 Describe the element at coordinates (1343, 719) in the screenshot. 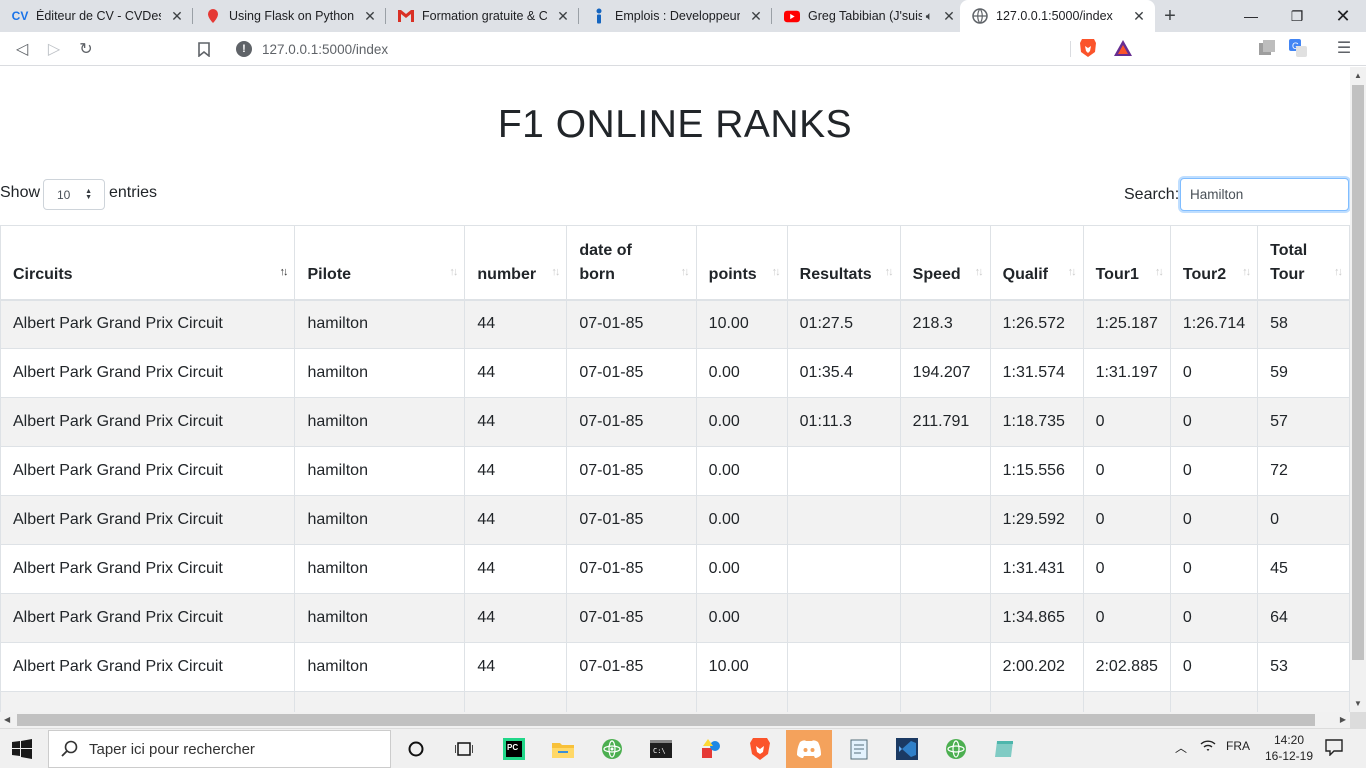

I see `scroll-right-icon: ▶` at that location.